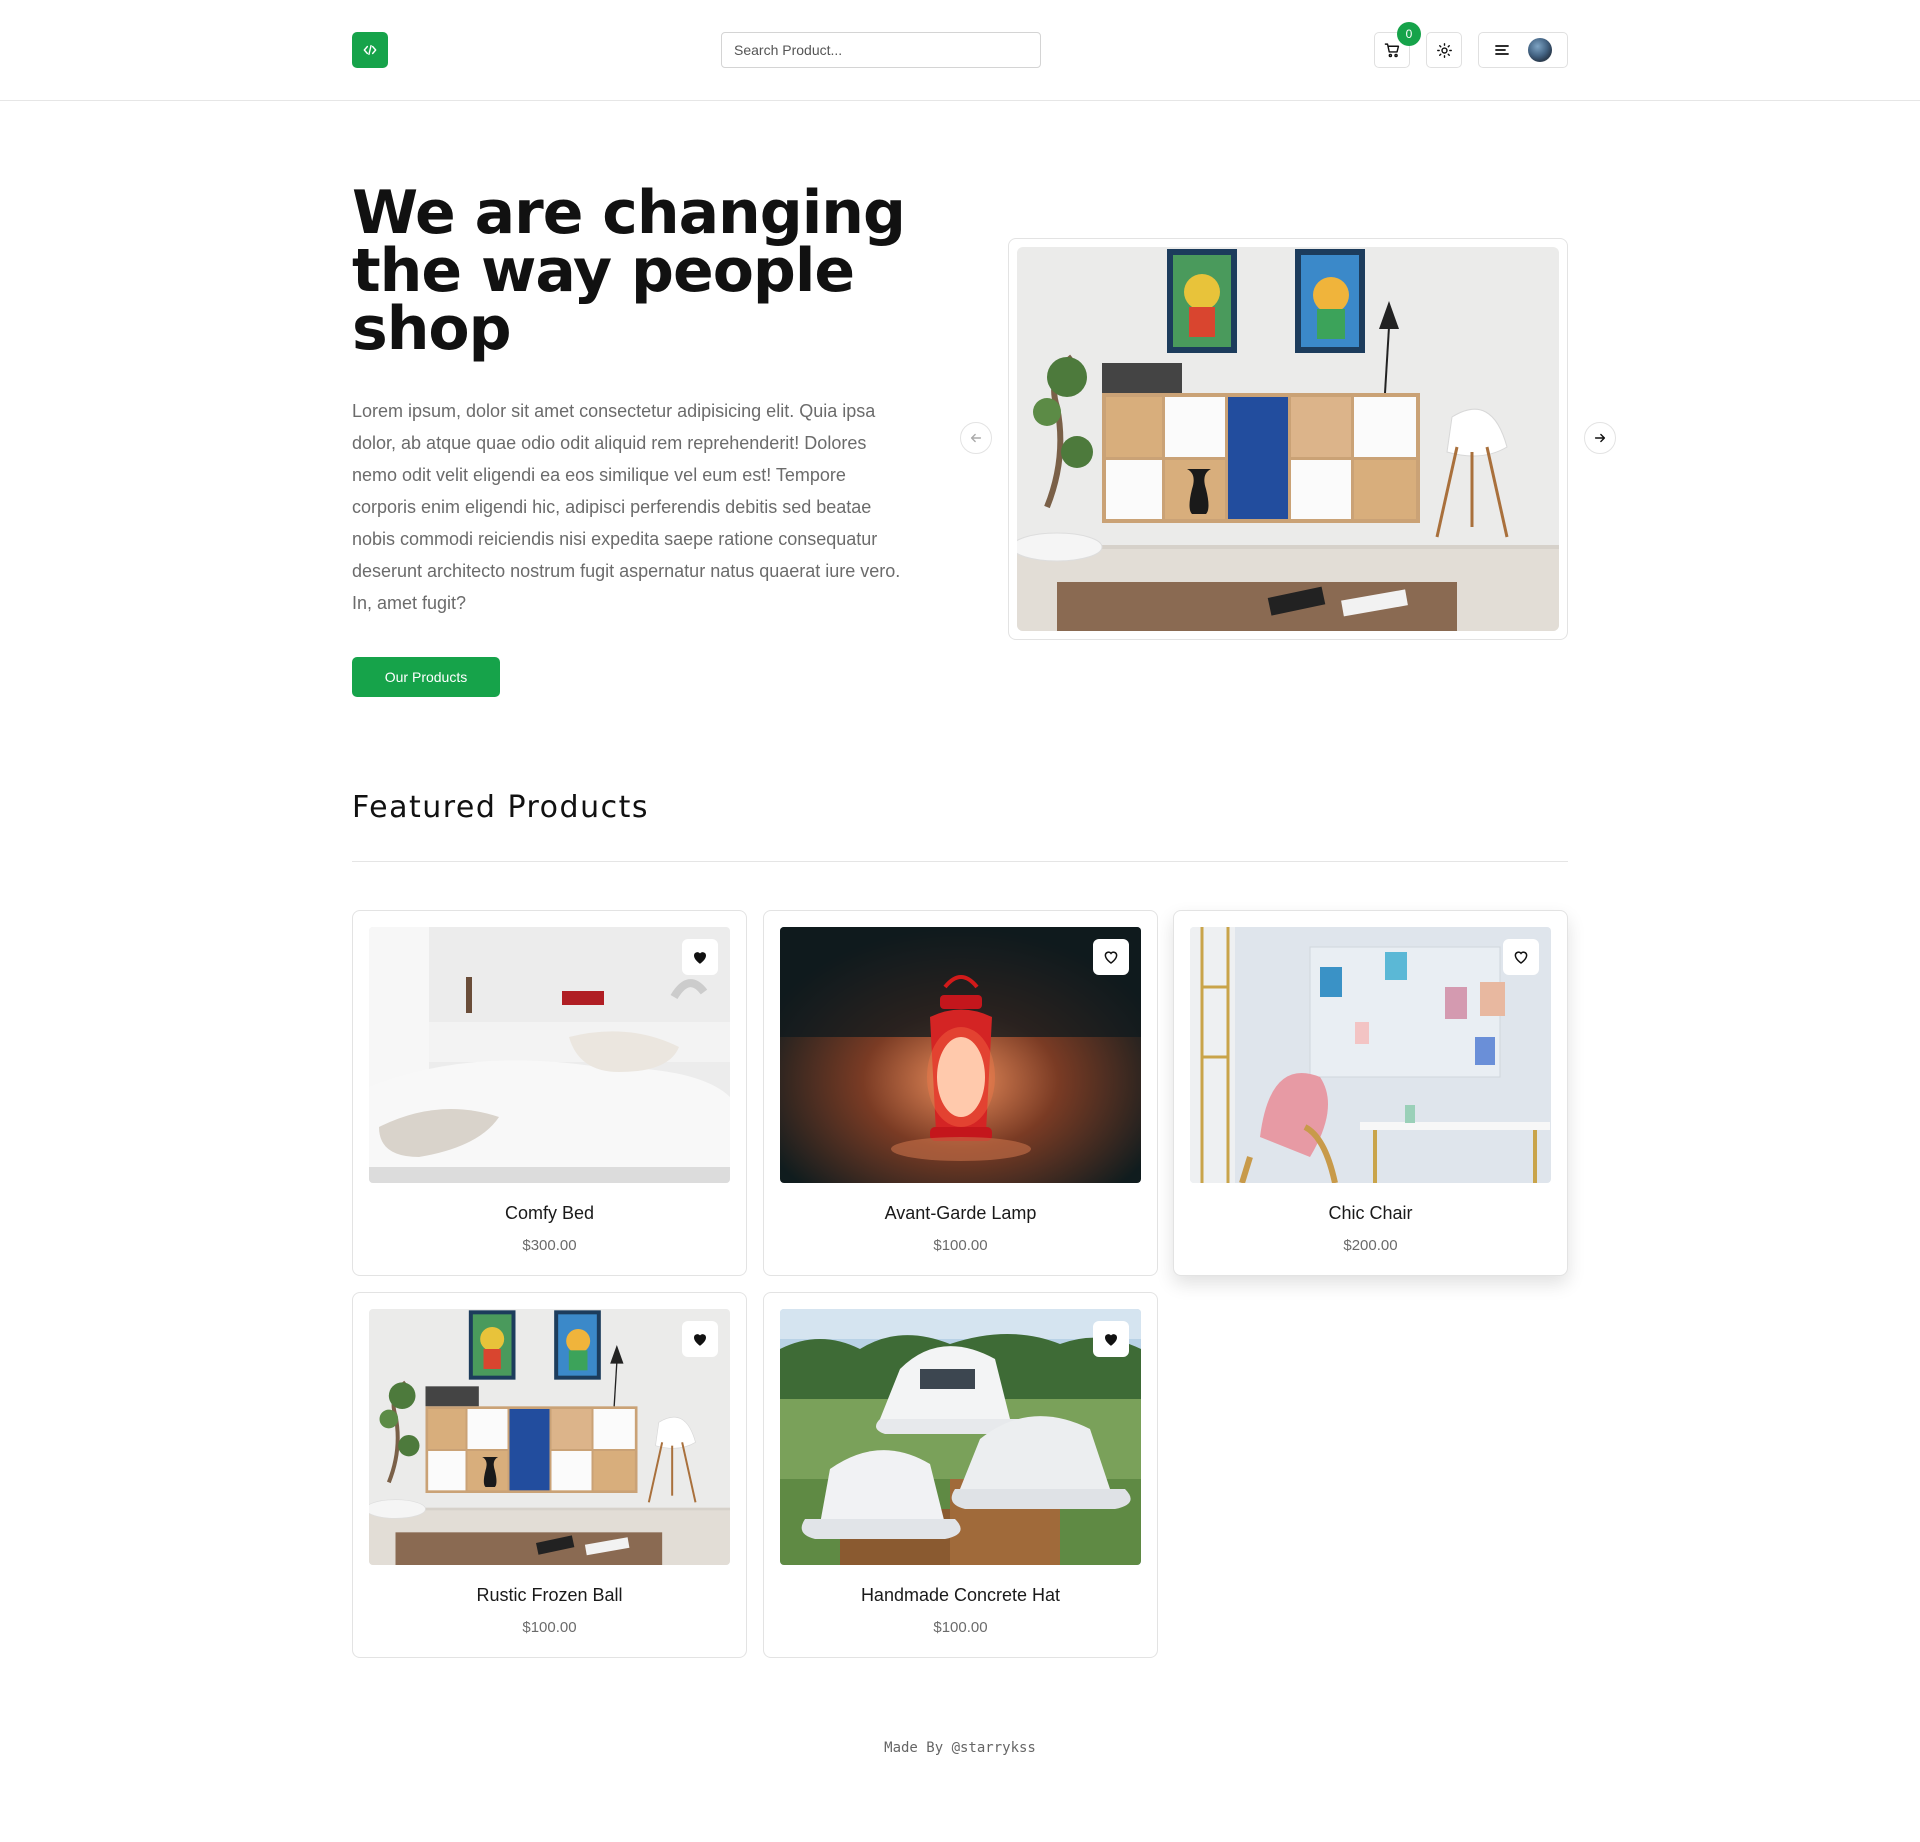 The height and width of the screenshot is (1842, 1920). I want to click on featured-products-title: Featured Products, so click(500, 807).